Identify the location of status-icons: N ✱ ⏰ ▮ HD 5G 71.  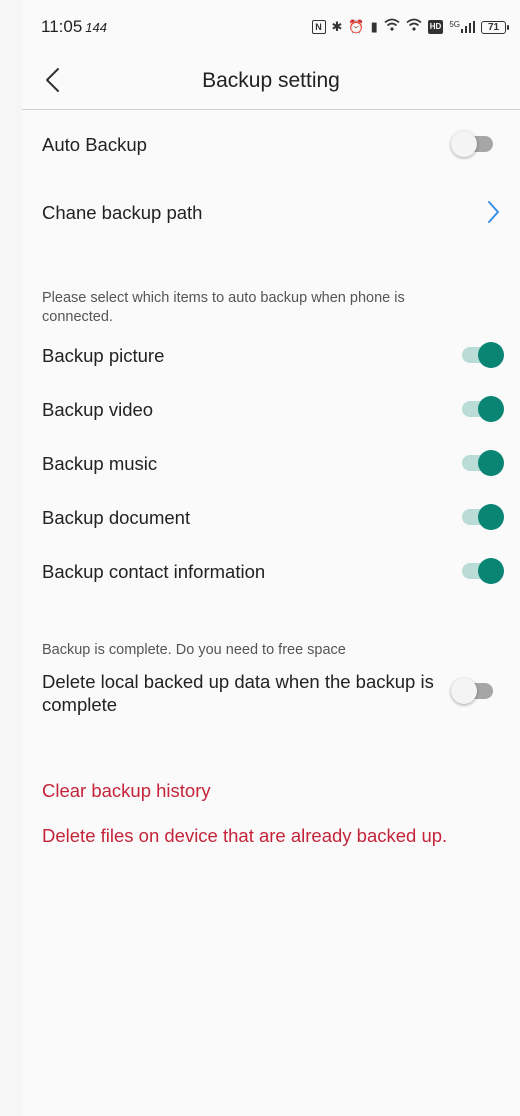
(410, 27).